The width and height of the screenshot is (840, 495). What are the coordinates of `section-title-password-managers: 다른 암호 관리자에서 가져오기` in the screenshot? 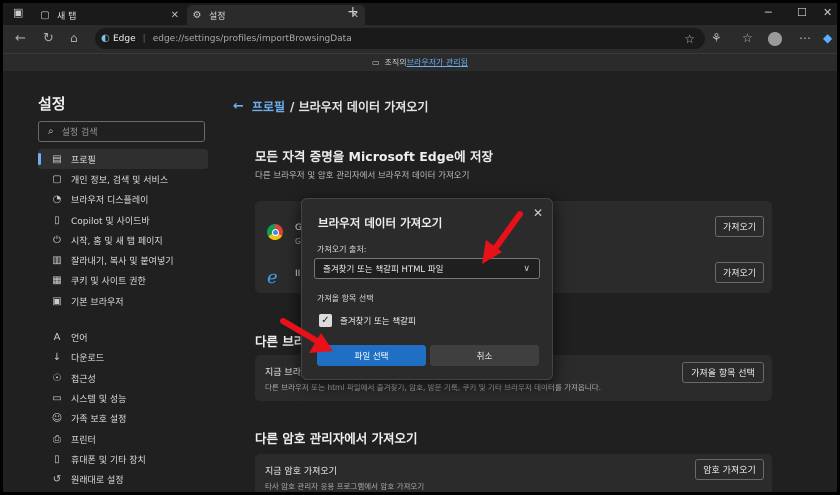 It's located at (336, 438).